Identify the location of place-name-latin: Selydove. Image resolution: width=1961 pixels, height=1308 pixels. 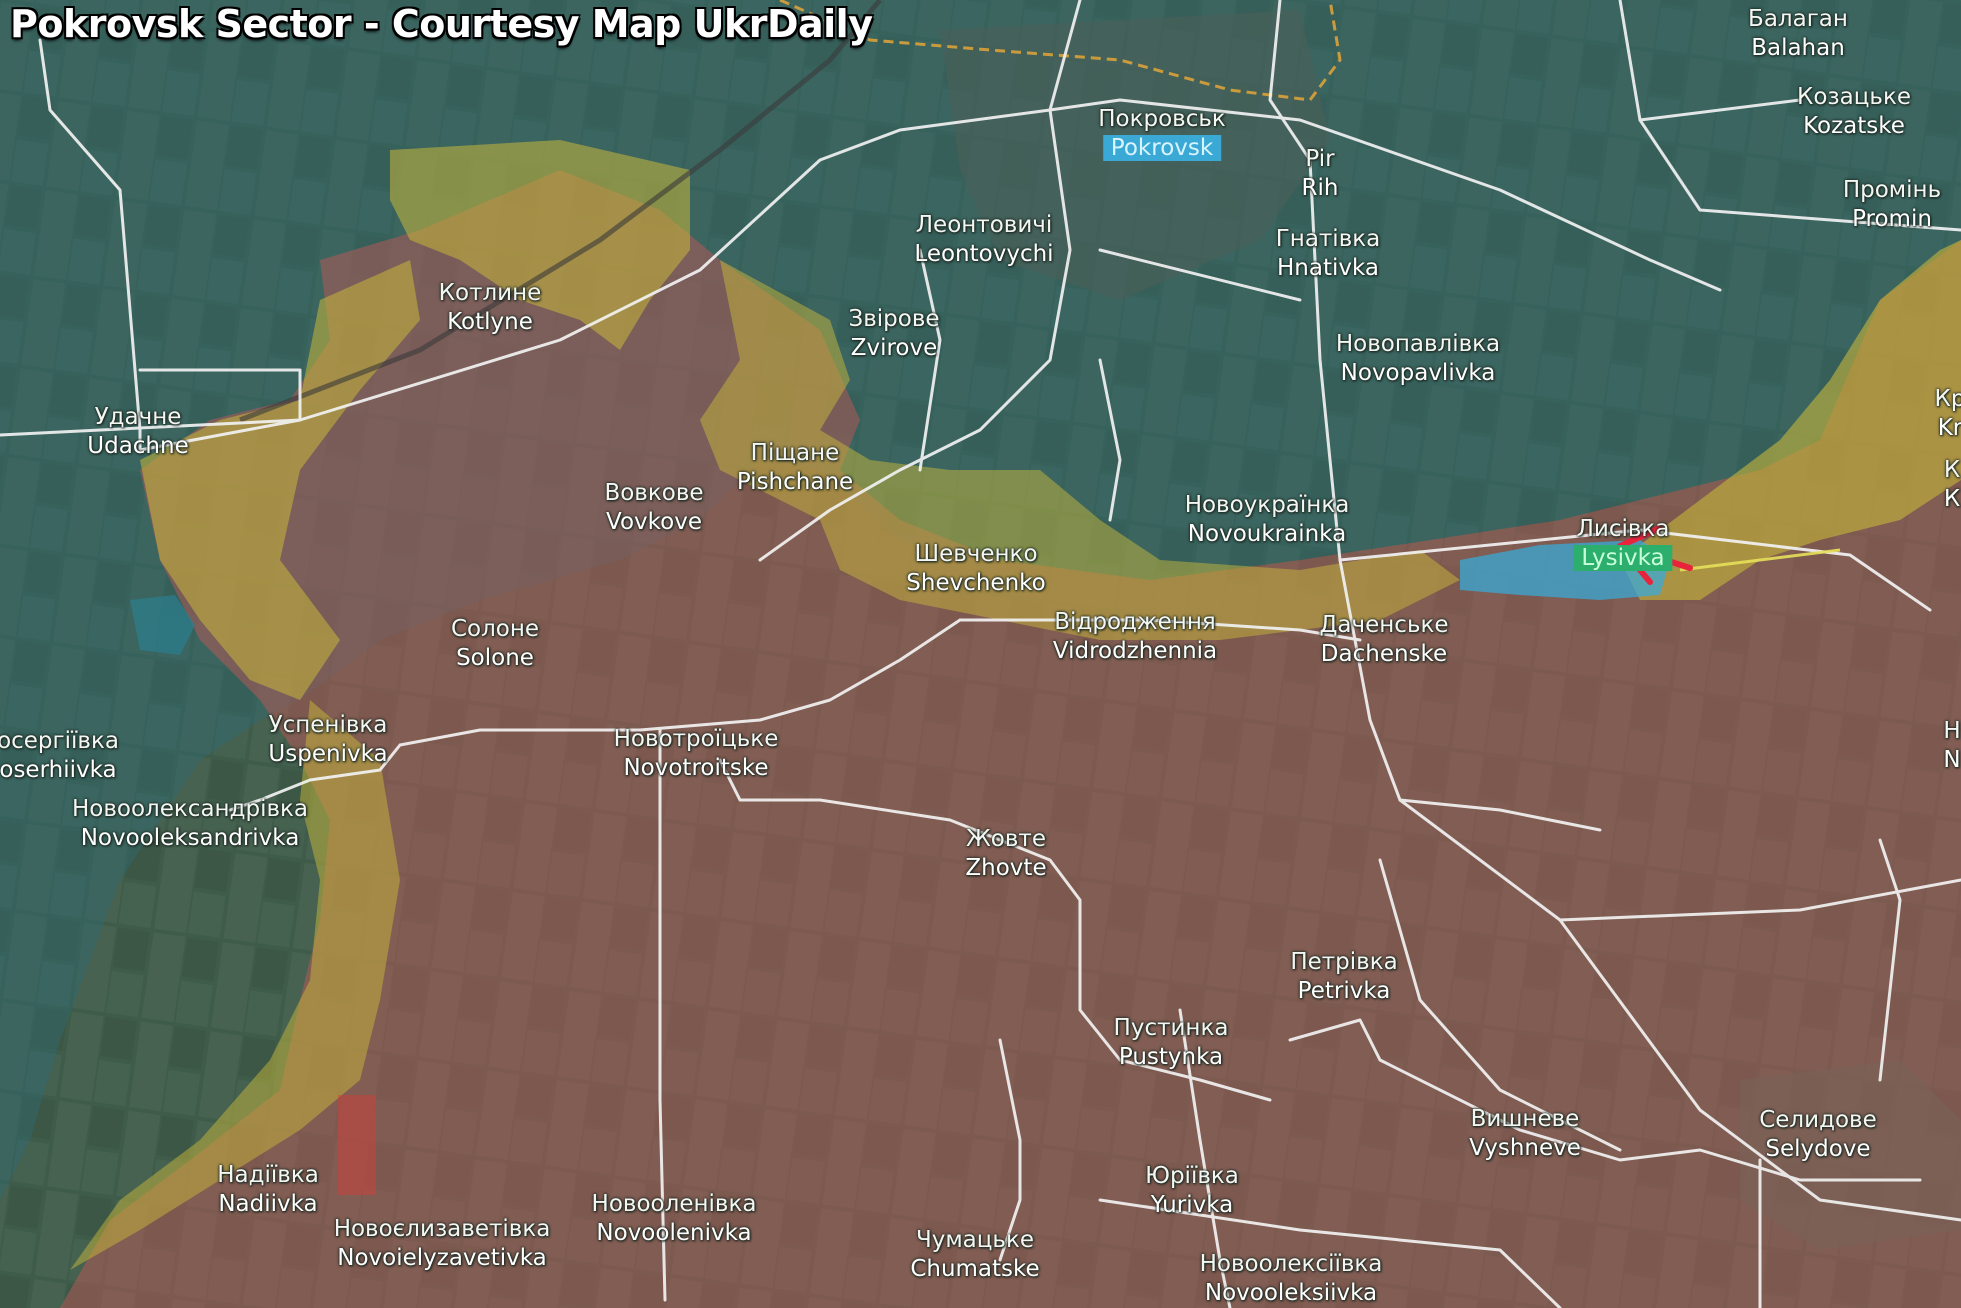
(1818, 1149).